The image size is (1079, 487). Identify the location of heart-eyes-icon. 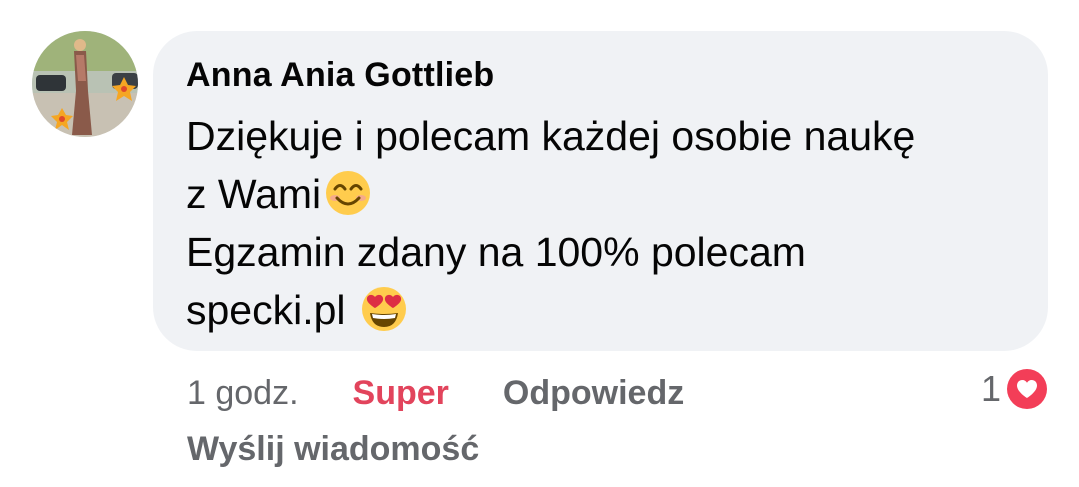
(384, 309).